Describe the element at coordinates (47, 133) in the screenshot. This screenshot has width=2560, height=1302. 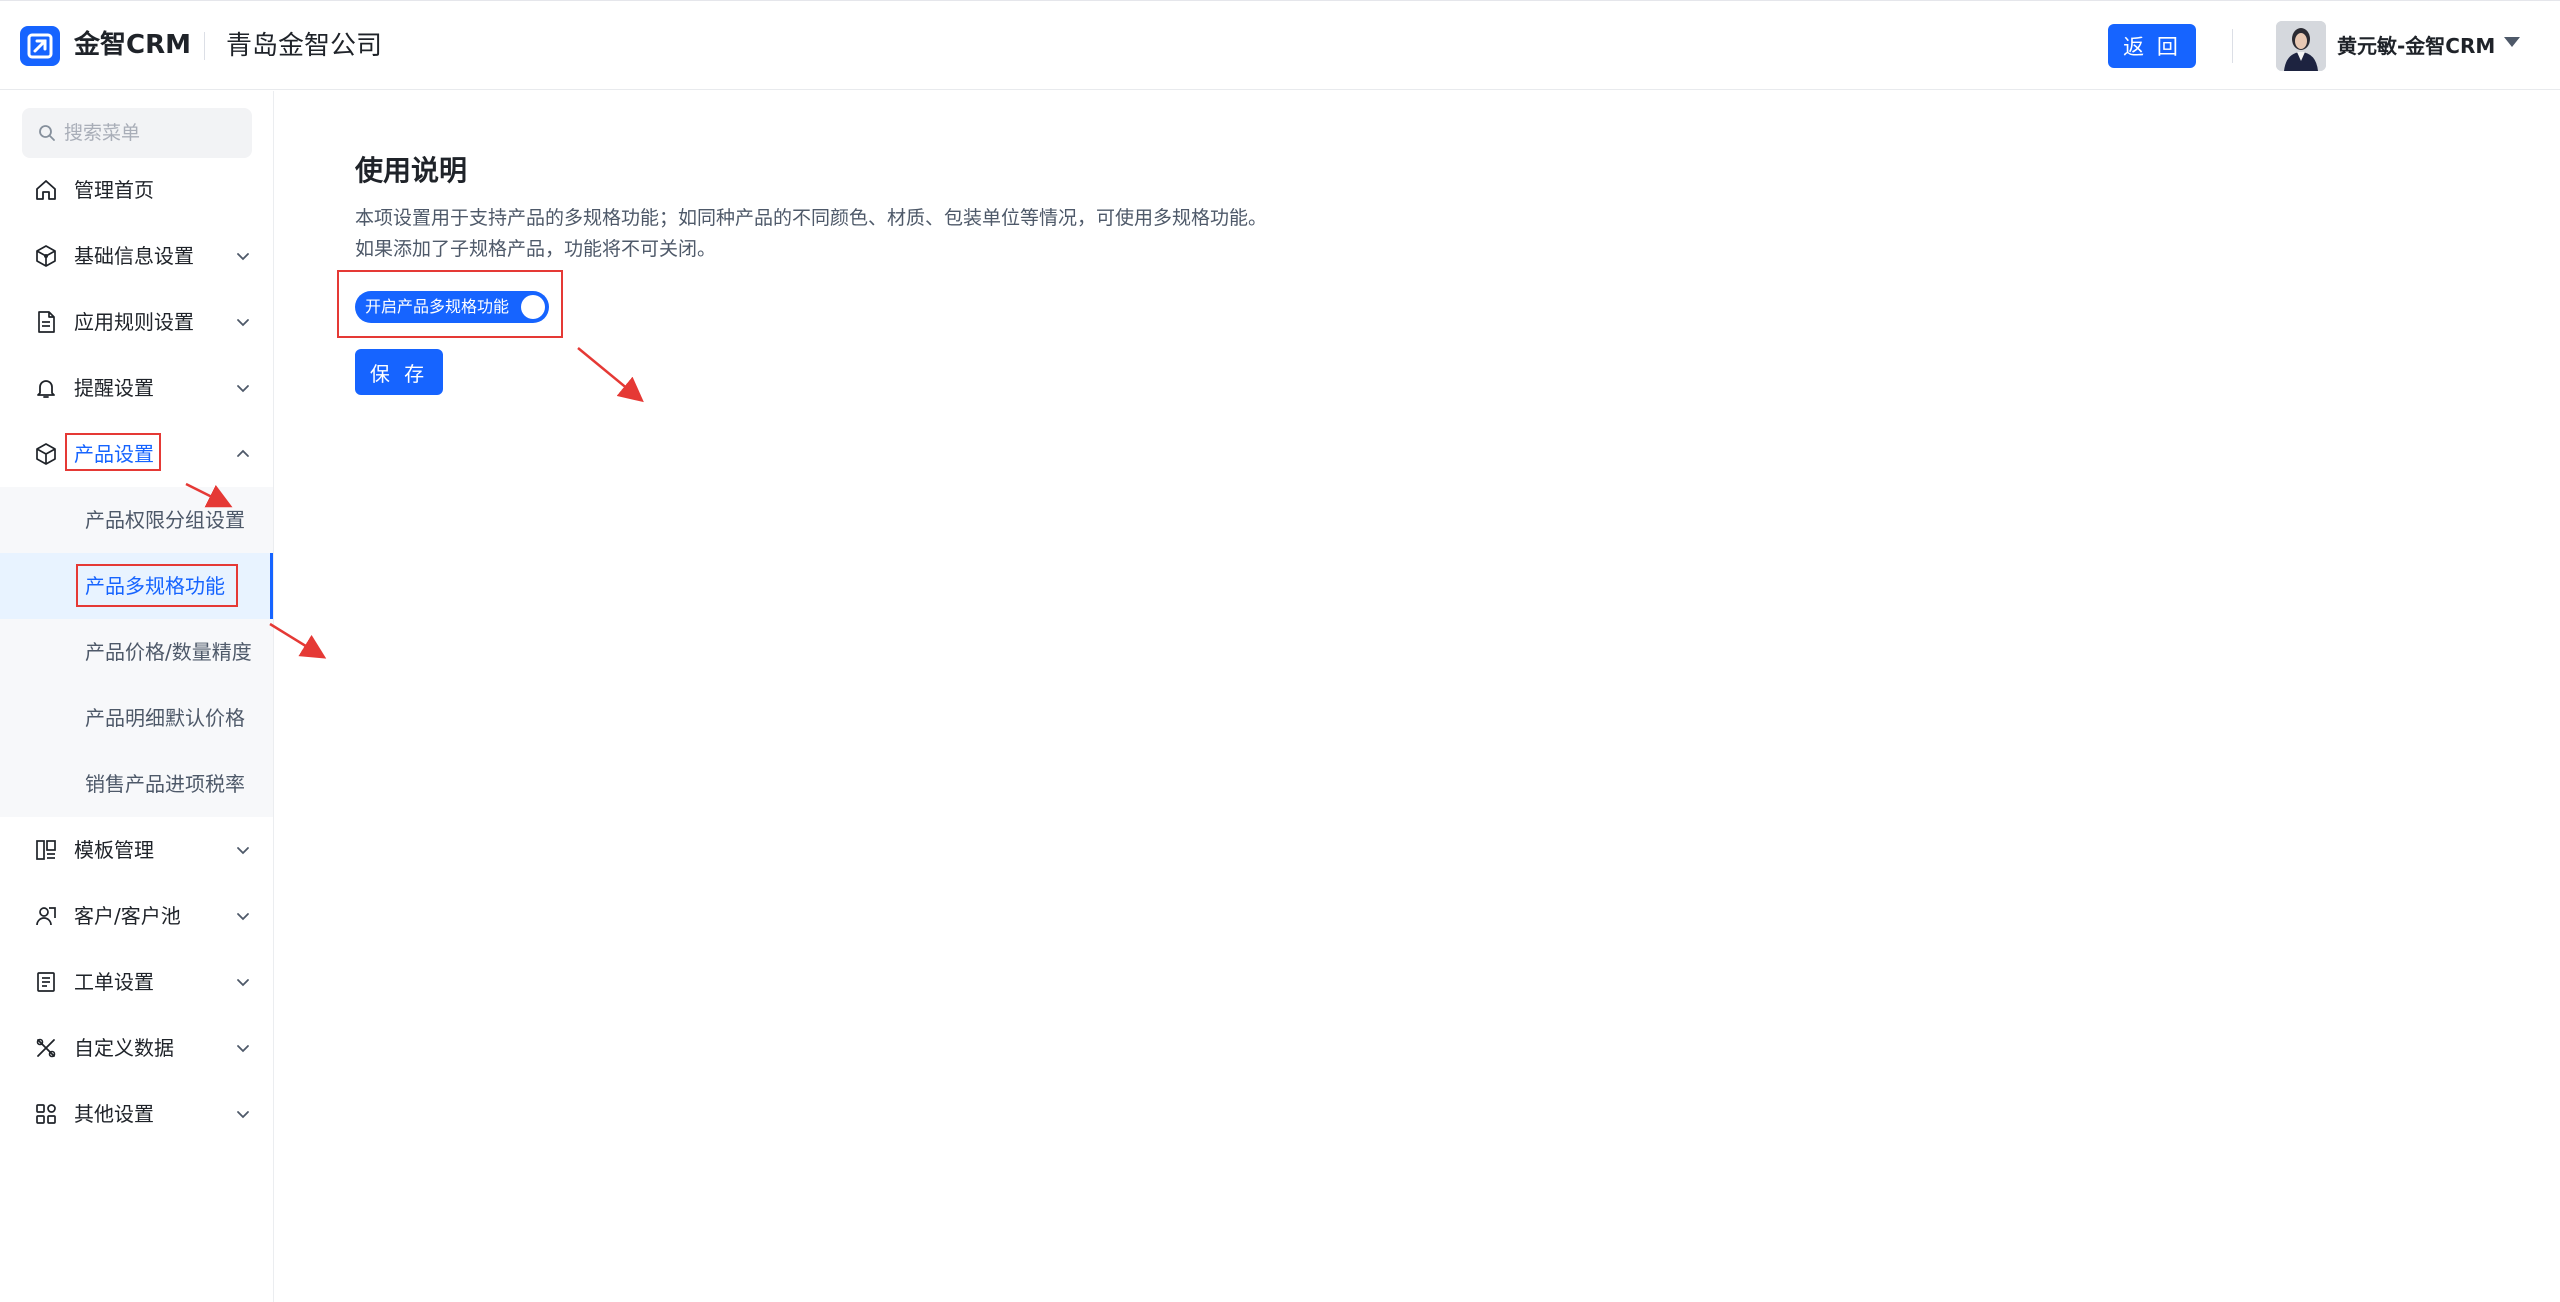
I see `search-icon` at that location.